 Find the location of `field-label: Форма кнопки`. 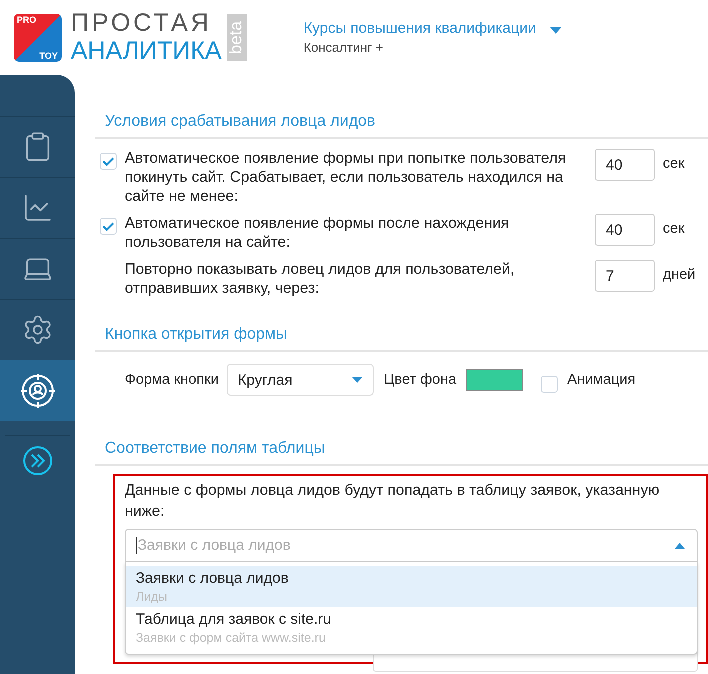

field-label: Форма кнопки is located at coordinates (172, 380).